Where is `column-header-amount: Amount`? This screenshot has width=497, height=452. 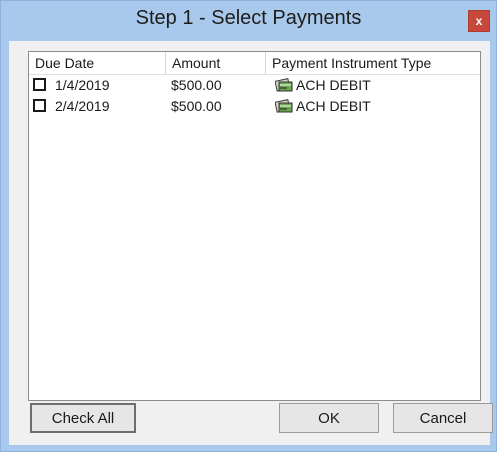 column-header-amount: Amount is located at coordinates (216, 63).